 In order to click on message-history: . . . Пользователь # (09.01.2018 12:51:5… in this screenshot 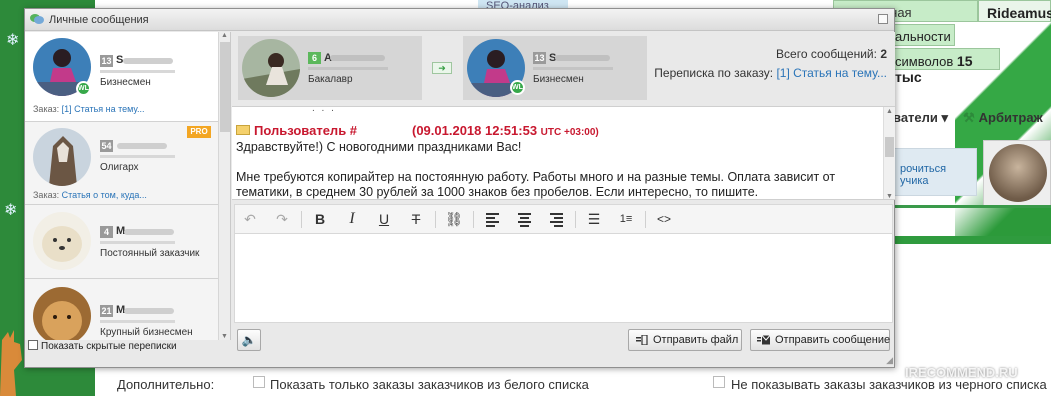, I will do `click(563, 153)`.